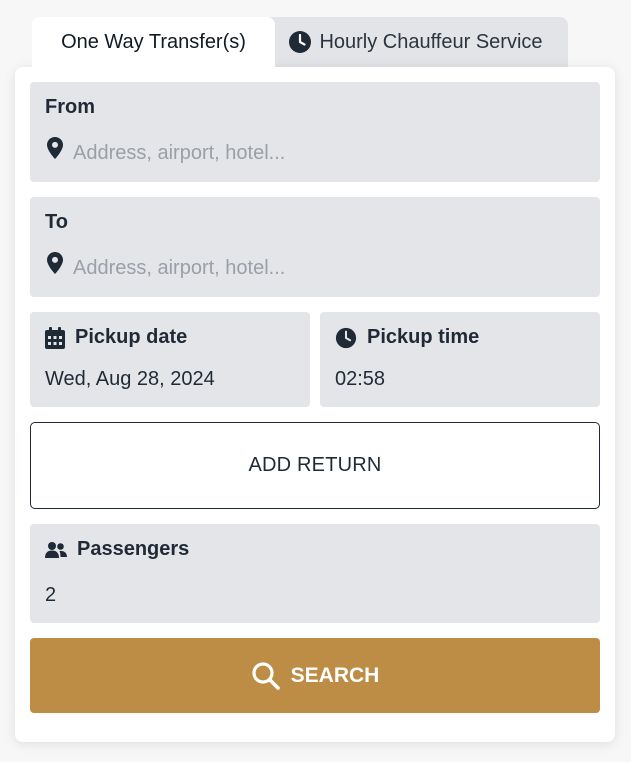  I want to click on pickup-time-label: Pickup time, so click(423, 337).